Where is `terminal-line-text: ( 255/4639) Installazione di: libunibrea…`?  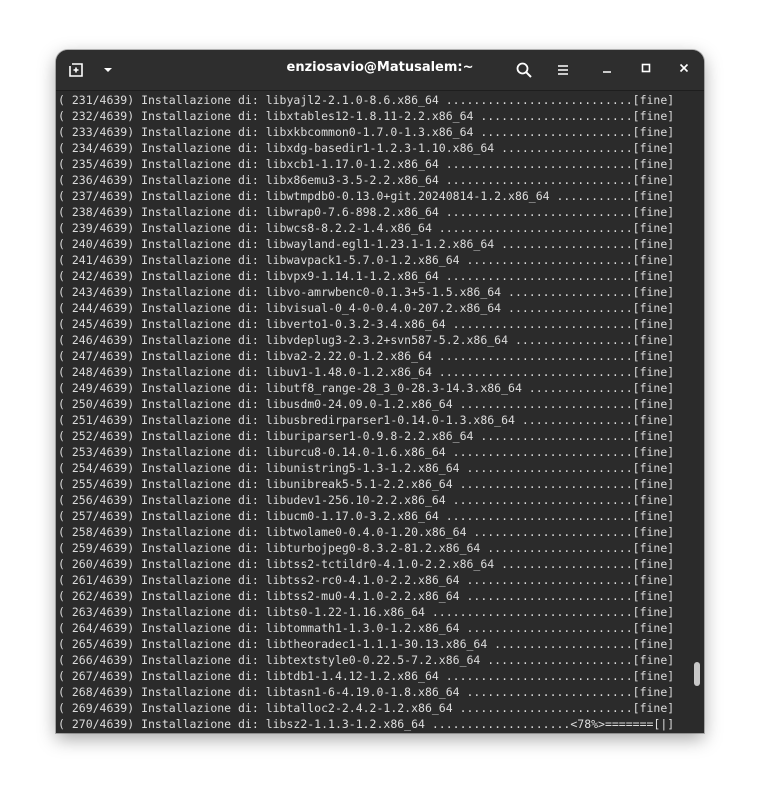
terminal-line-text: ( 255/4639) Installazione di: libunibrea… is located at coordinates (366, 484).